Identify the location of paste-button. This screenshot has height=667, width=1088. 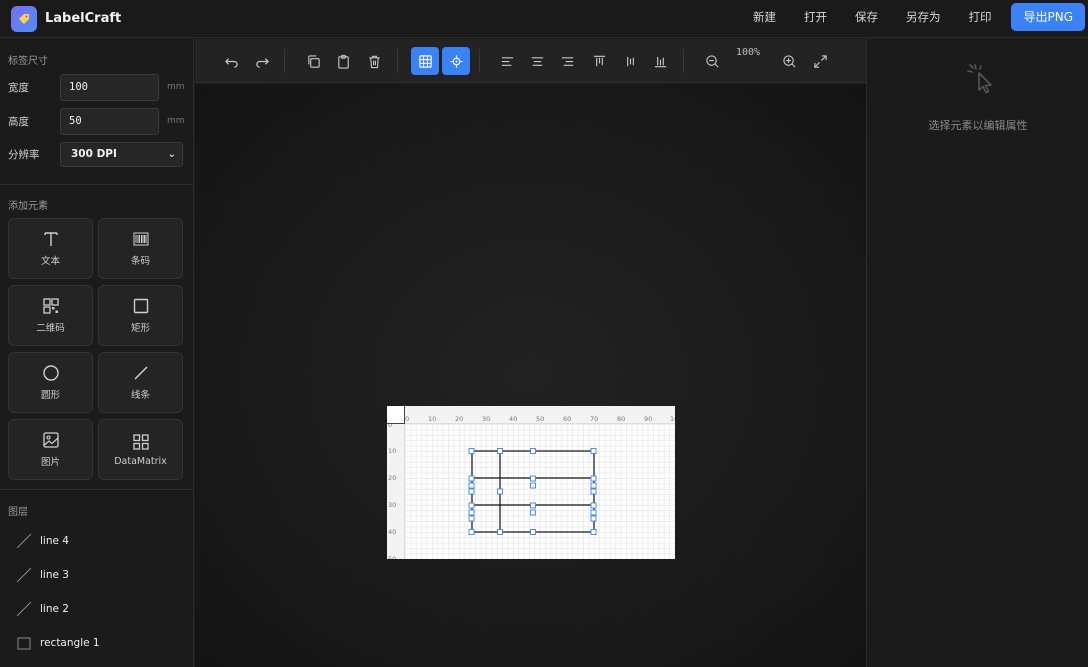
(343, 61).